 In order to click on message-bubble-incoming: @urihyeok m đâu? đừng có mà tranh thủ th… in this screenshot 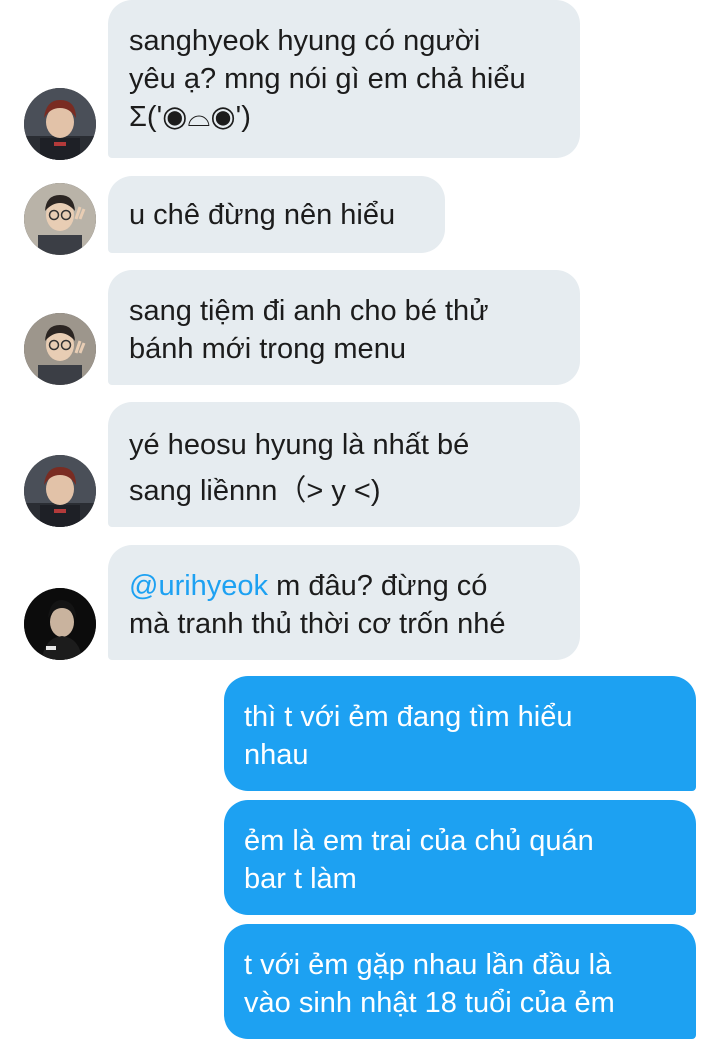, I will do `click(344, 602)`.